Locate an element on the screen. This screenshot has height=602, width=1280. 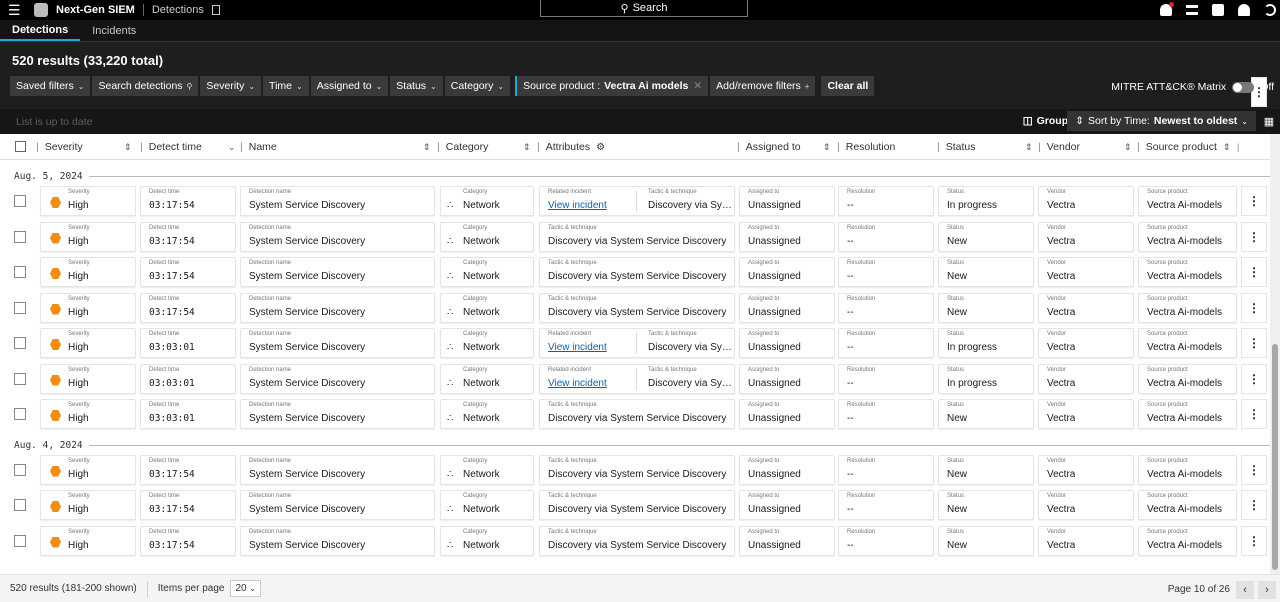
status-filter: Status ⌄ is located at coordinates (416, 86).